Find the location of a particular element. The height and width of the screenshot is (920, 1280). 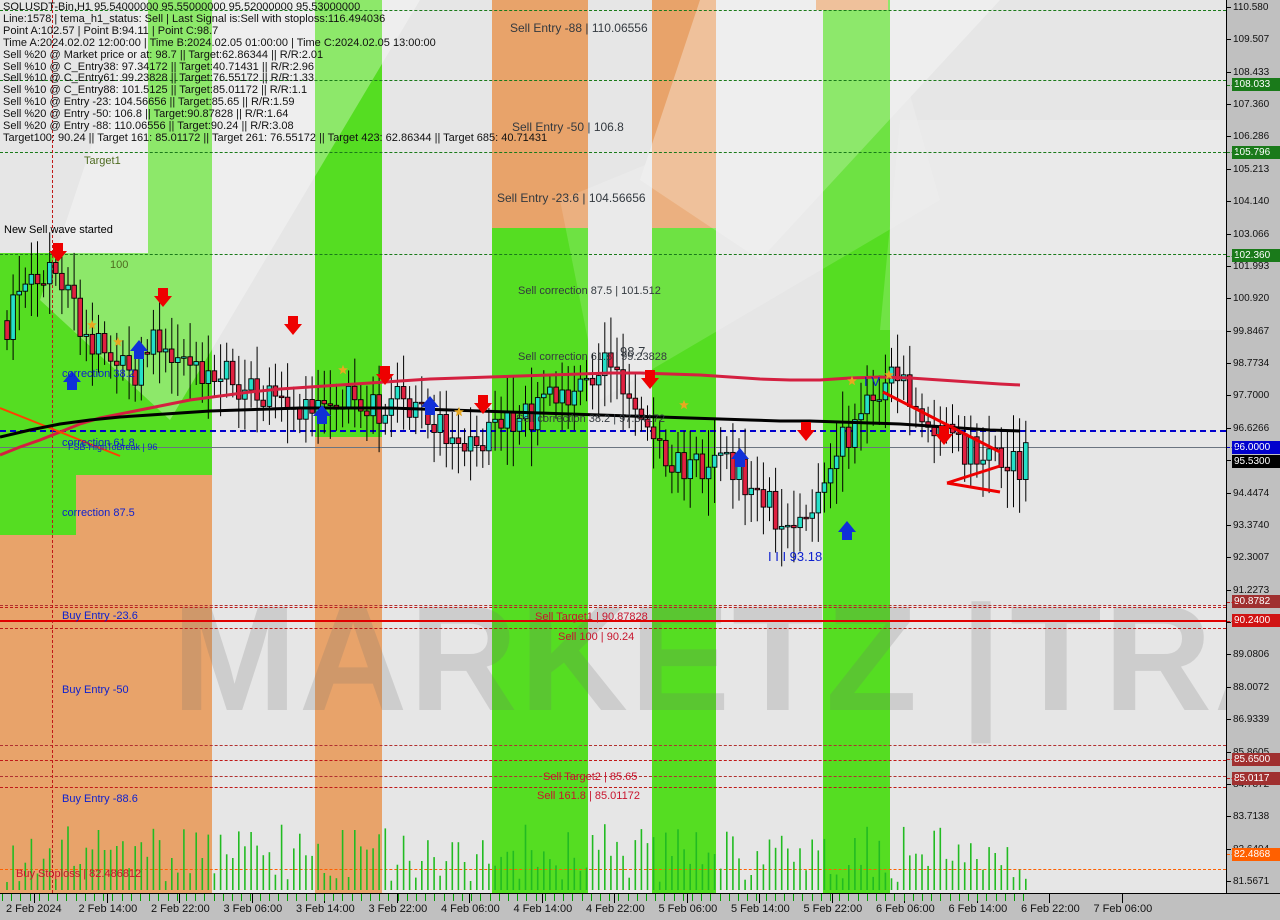

time-tick-label: 2 Feb 22:00 is located at coordinates (180, 909).